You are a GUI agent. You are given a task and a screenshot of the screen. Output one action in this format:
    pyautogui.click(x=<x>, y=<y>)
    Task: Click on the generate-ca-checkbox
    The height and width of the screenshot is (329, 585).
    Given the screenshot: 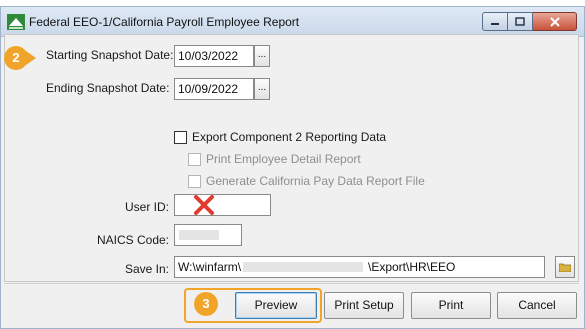 What is the action you would take?
    pyautogui.click(x=194, y=181)
    